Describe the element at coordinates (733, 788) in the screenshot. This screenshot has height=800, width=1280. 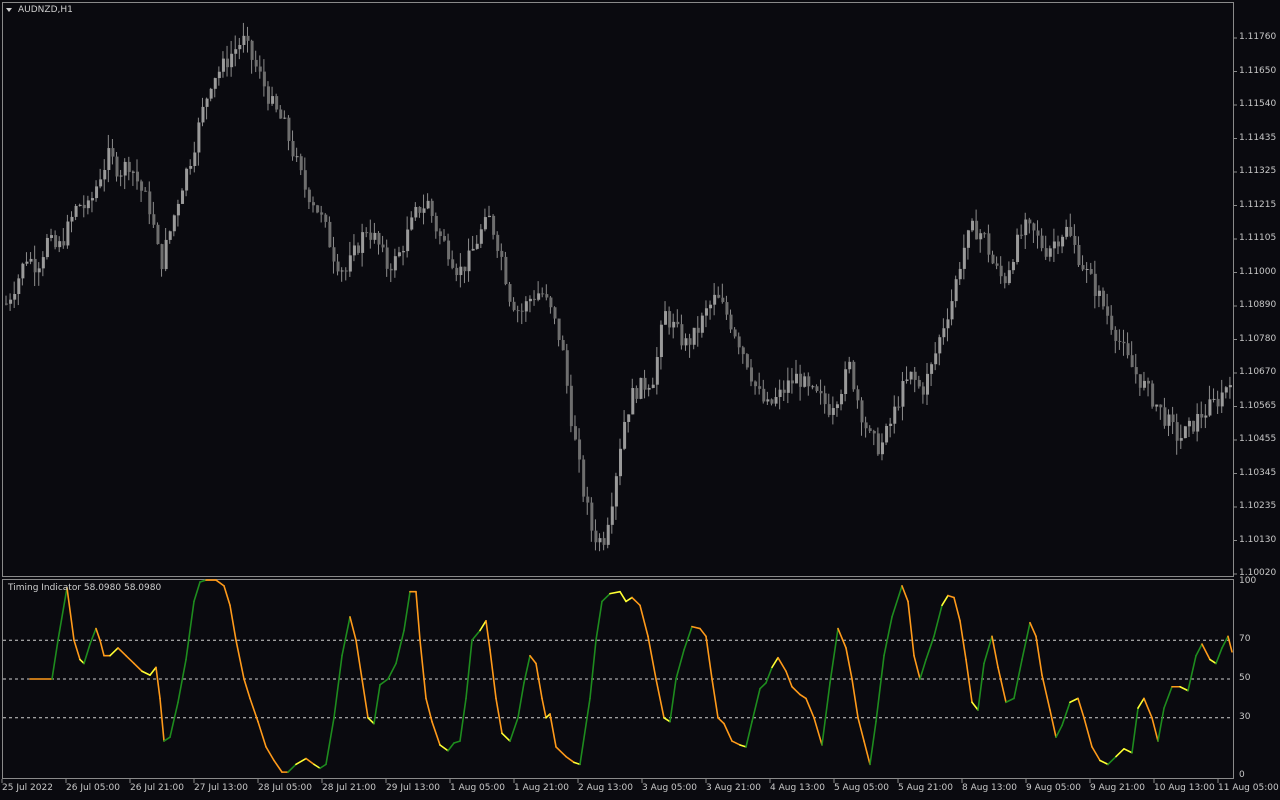
I see `time-axis-label: 3 Aug 21:00` at that location.